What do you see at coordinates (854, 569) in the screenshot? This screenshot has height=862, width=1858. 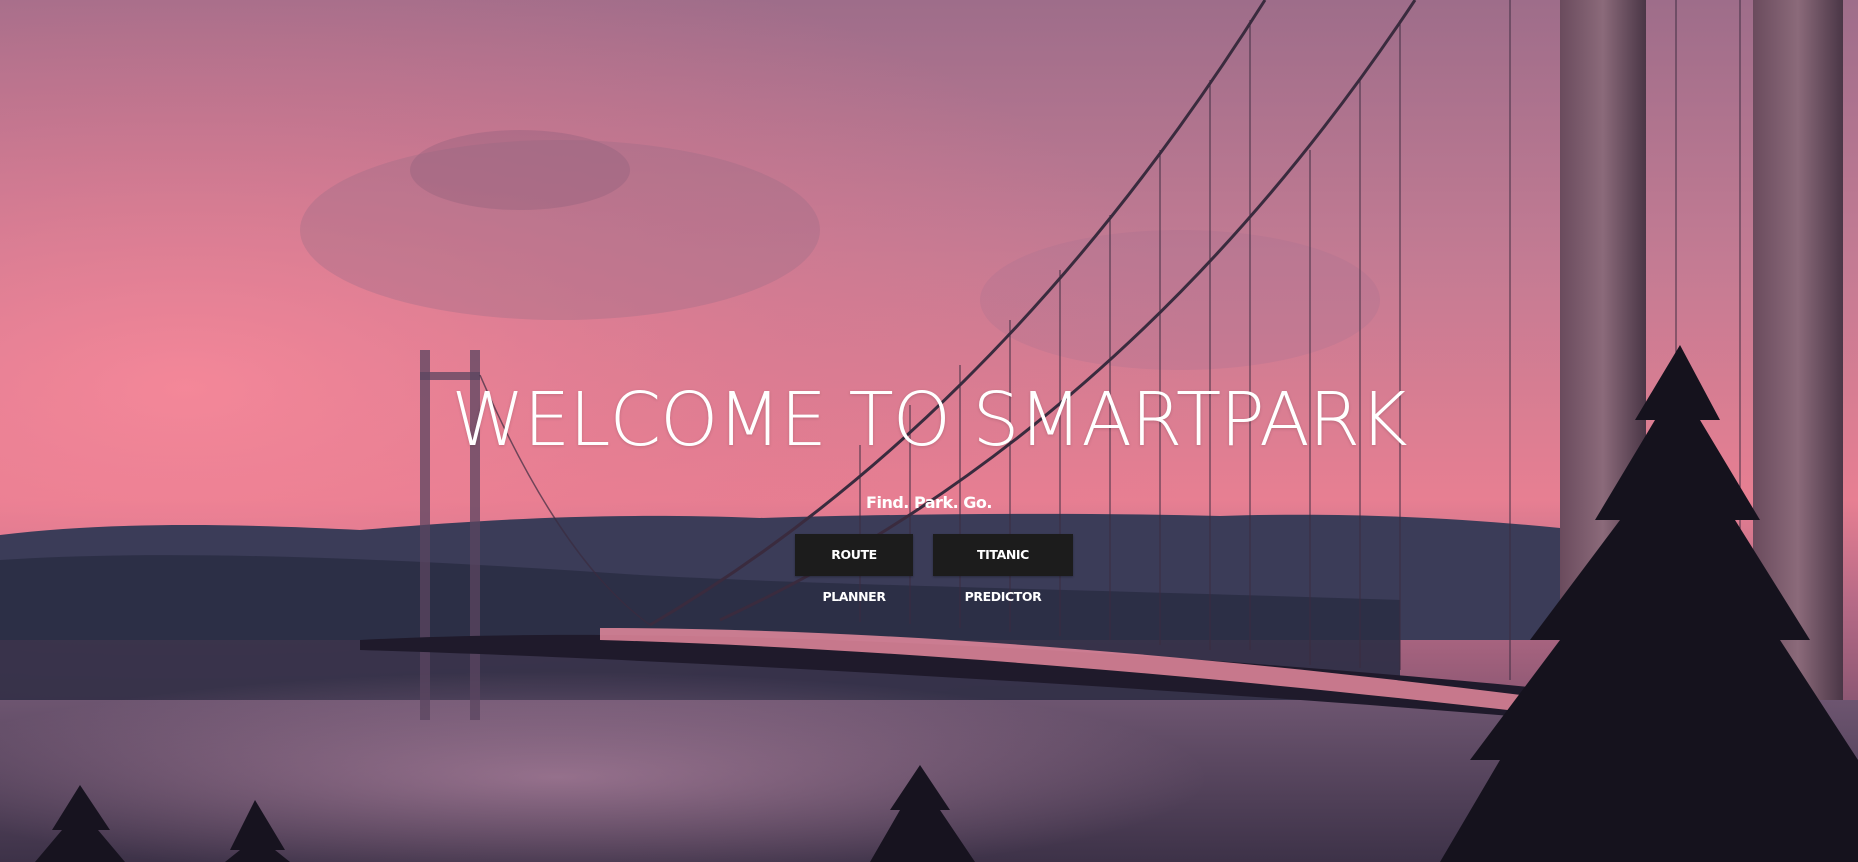 I see `route-planner-button: ROUTE PLANNER` at bounding box center [854, 569].